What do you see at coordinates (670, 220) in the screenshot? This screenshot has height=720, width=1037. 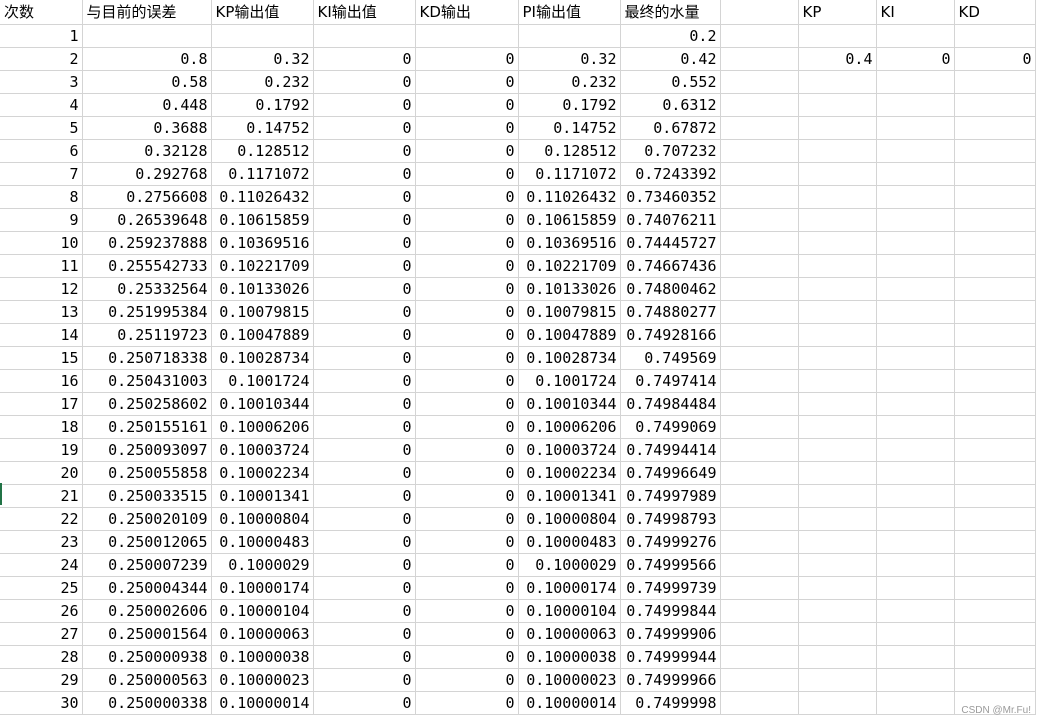 I see `table-cell: 0.74076211` at bounding box center [670, 220].